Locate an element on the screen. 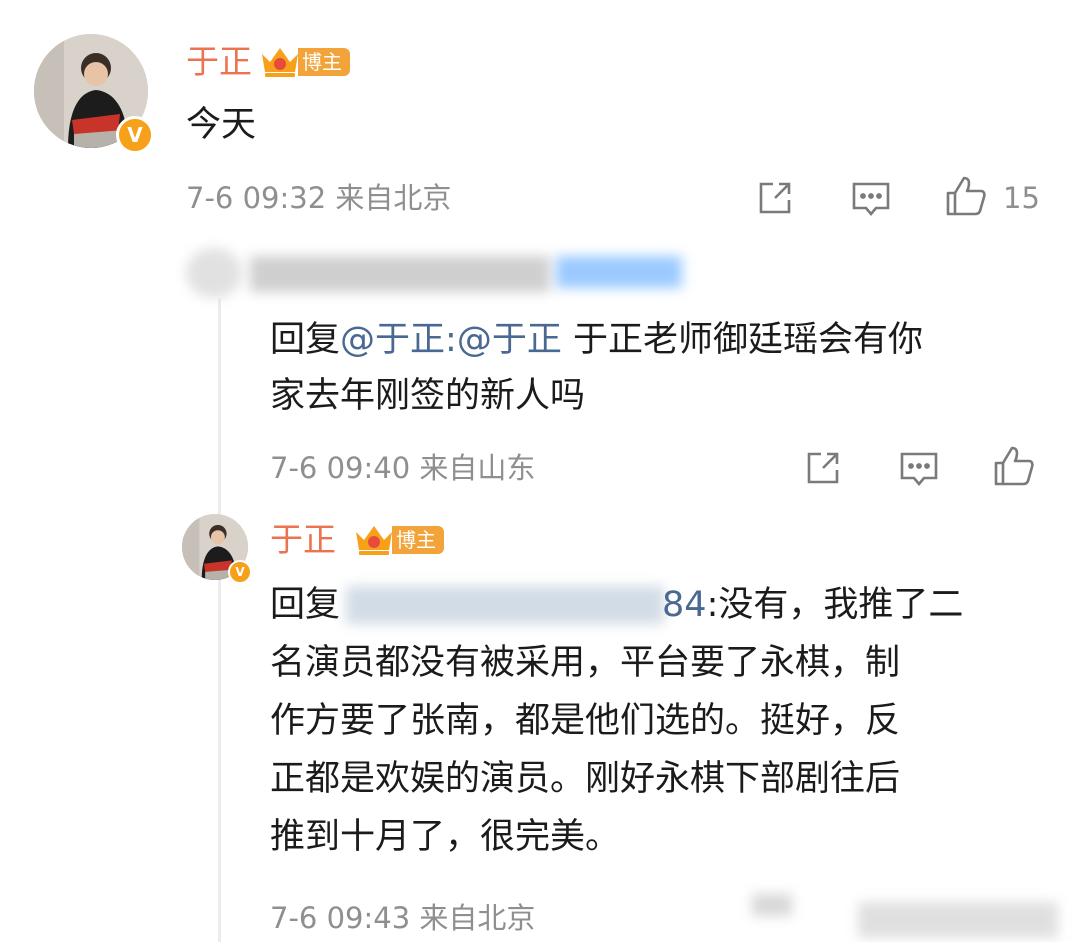  watermark-blurred is located at coordinates (772, 905).